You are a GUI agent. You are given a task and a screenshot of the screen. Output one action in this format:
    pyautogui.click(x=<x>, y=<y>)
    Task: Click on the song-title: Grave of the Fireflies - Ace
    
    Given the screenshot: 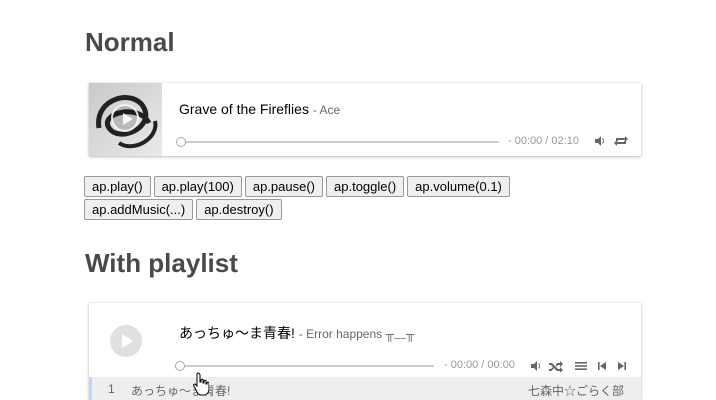 What is the action you would take?
    pyautogui.click(x=259, y=109)
    